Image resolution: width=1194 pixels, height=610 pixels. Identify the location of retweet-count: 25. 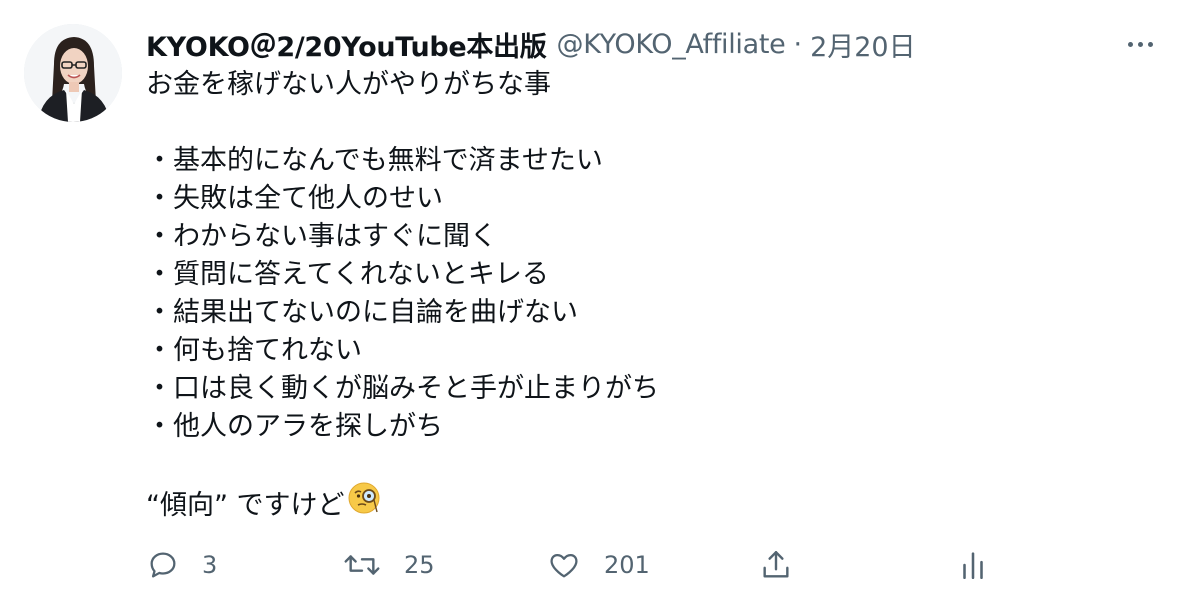
(419, 565).